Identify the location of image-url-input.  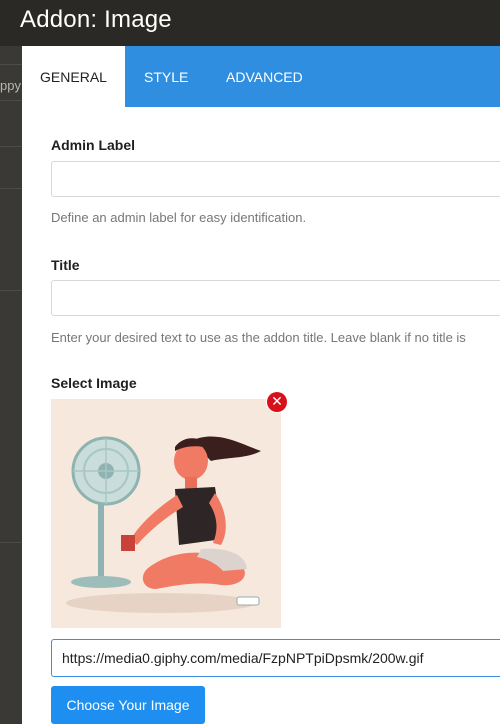
(275, 658).